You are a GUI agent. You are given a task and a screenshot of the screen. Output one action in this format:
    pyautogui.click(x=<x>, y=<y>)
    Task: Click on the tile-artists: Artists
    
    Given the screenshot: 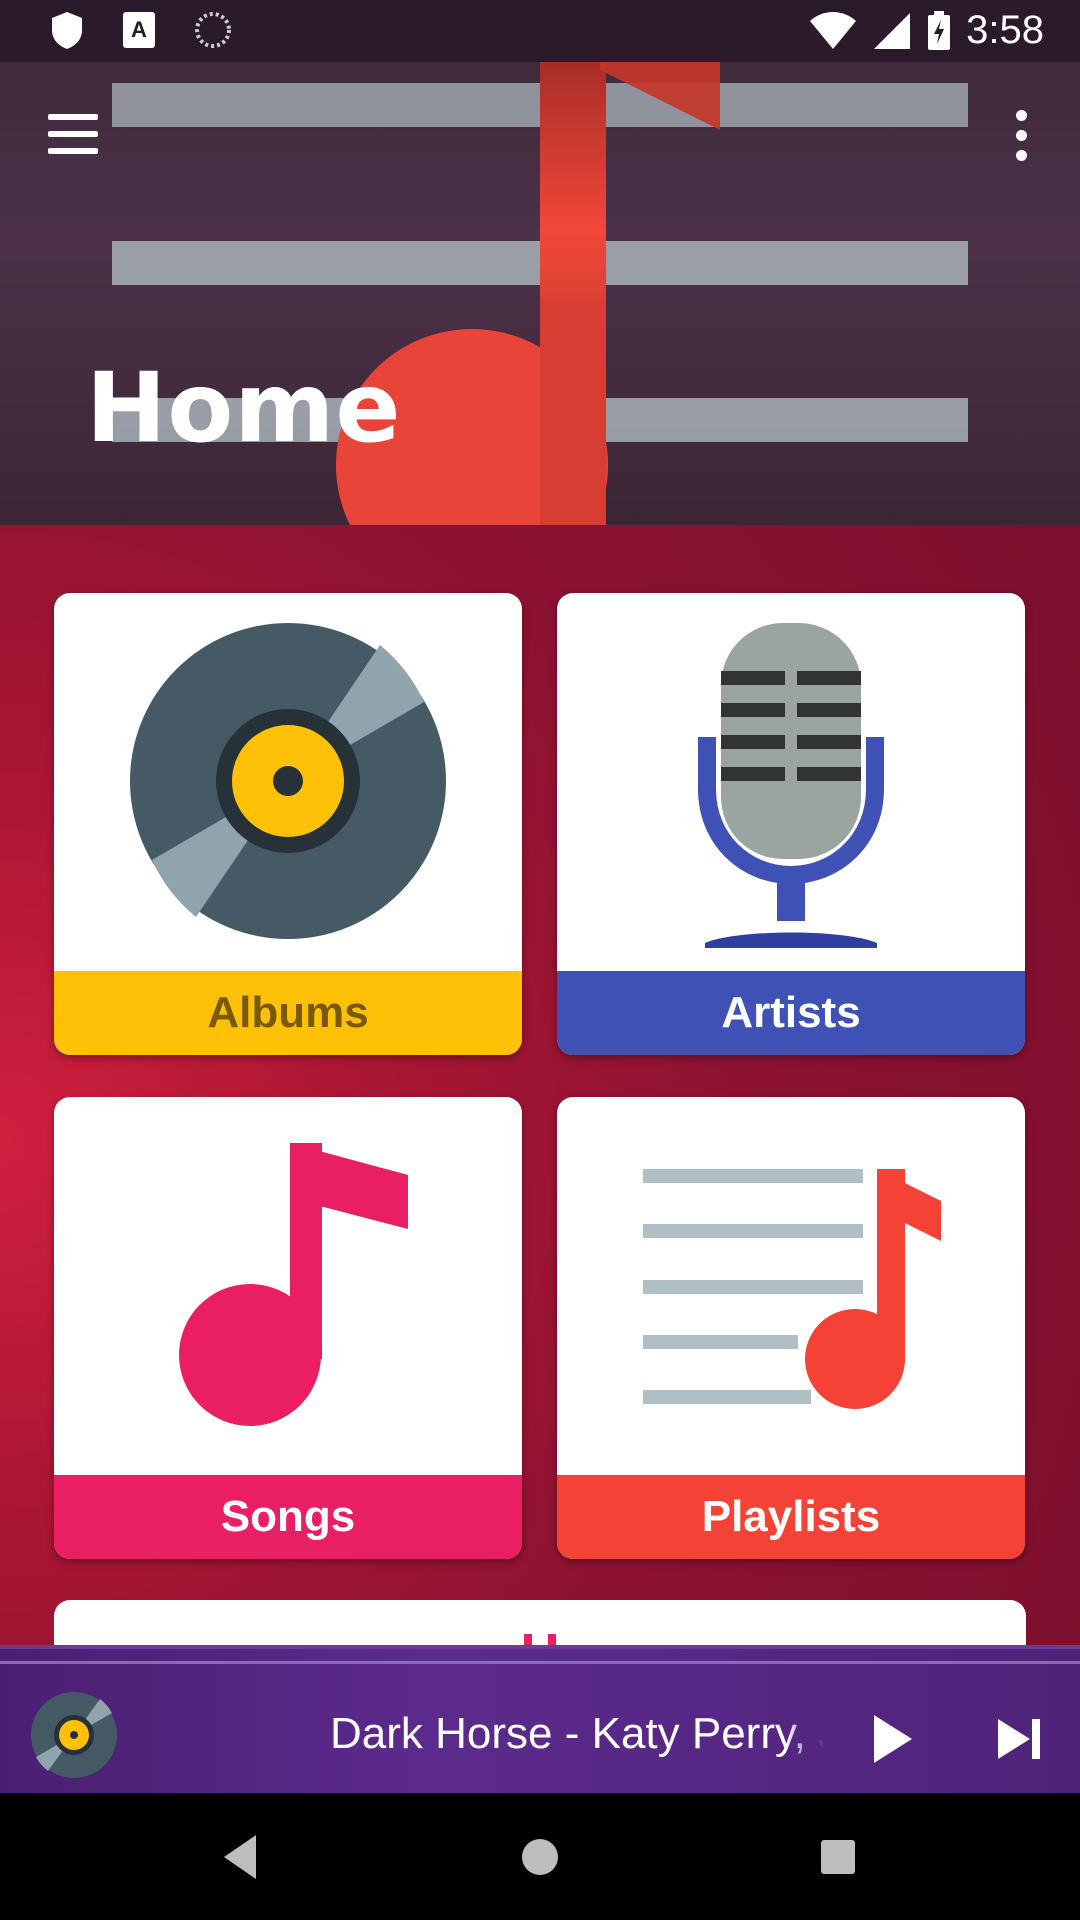 What is the action you would take?
    pyautogui.click(x=791, y=824)
    